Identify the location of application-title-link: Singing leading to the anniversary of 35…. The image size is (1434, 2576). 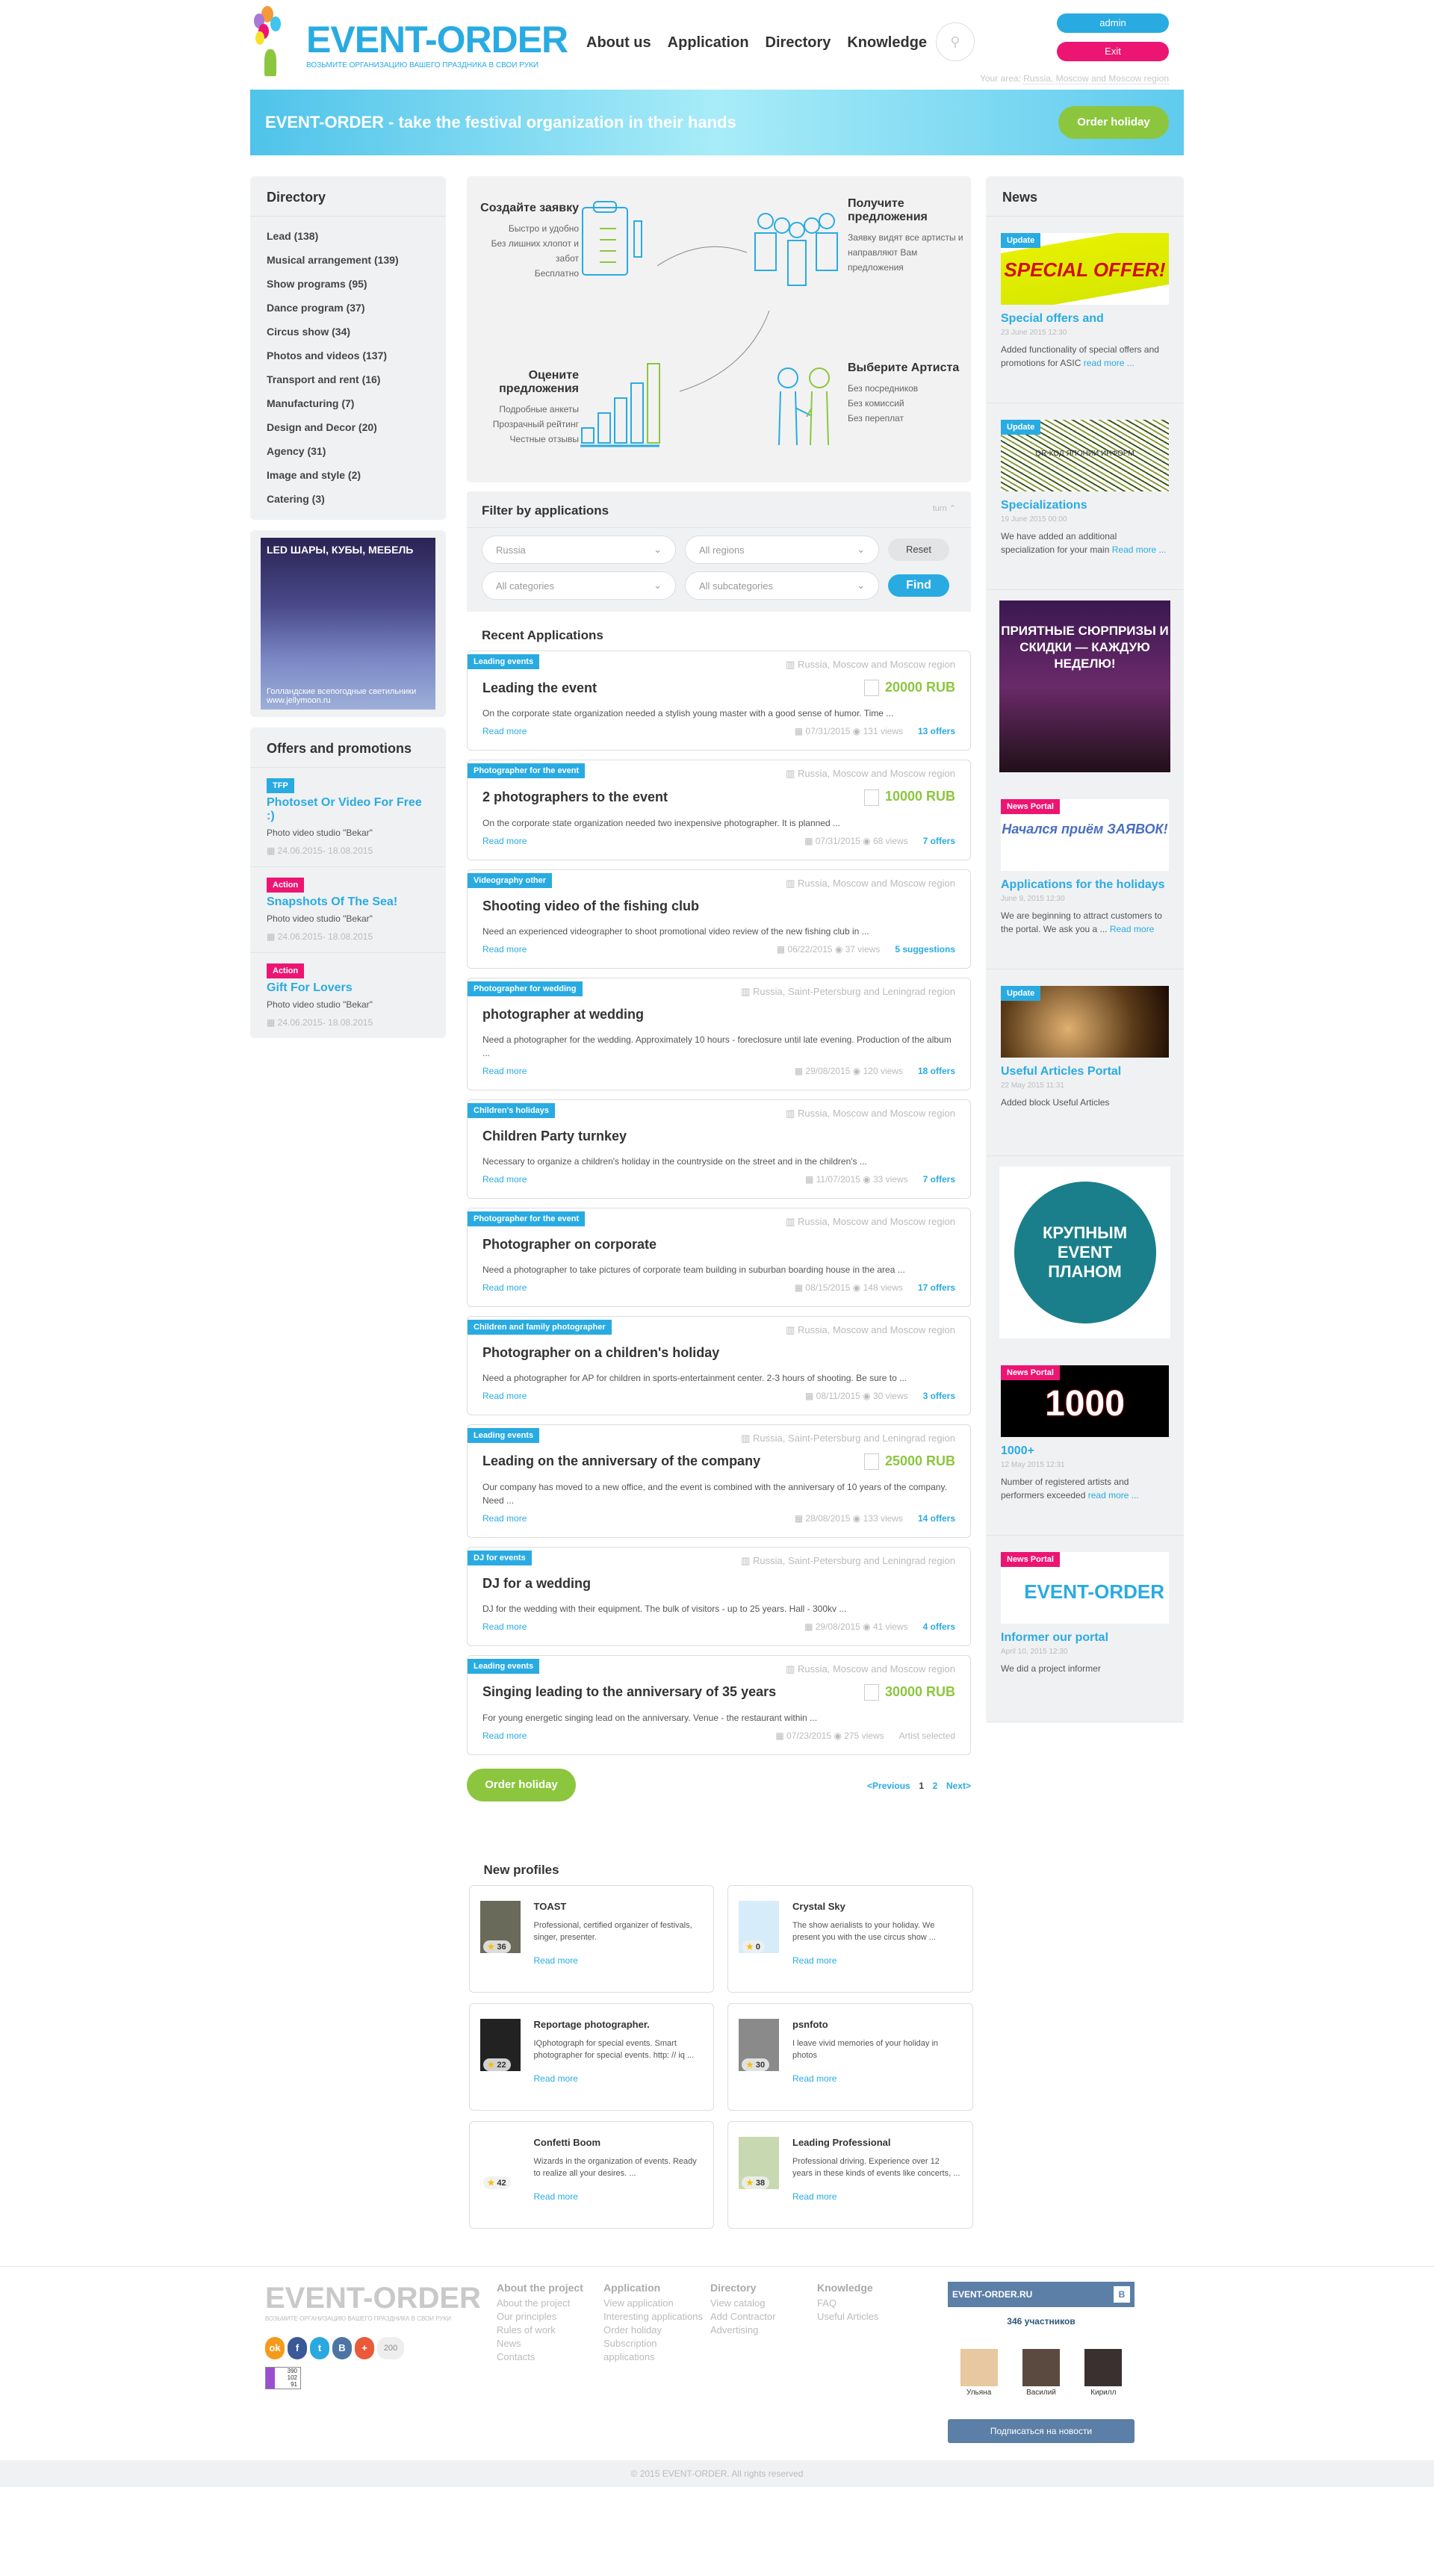
(629, 1692).